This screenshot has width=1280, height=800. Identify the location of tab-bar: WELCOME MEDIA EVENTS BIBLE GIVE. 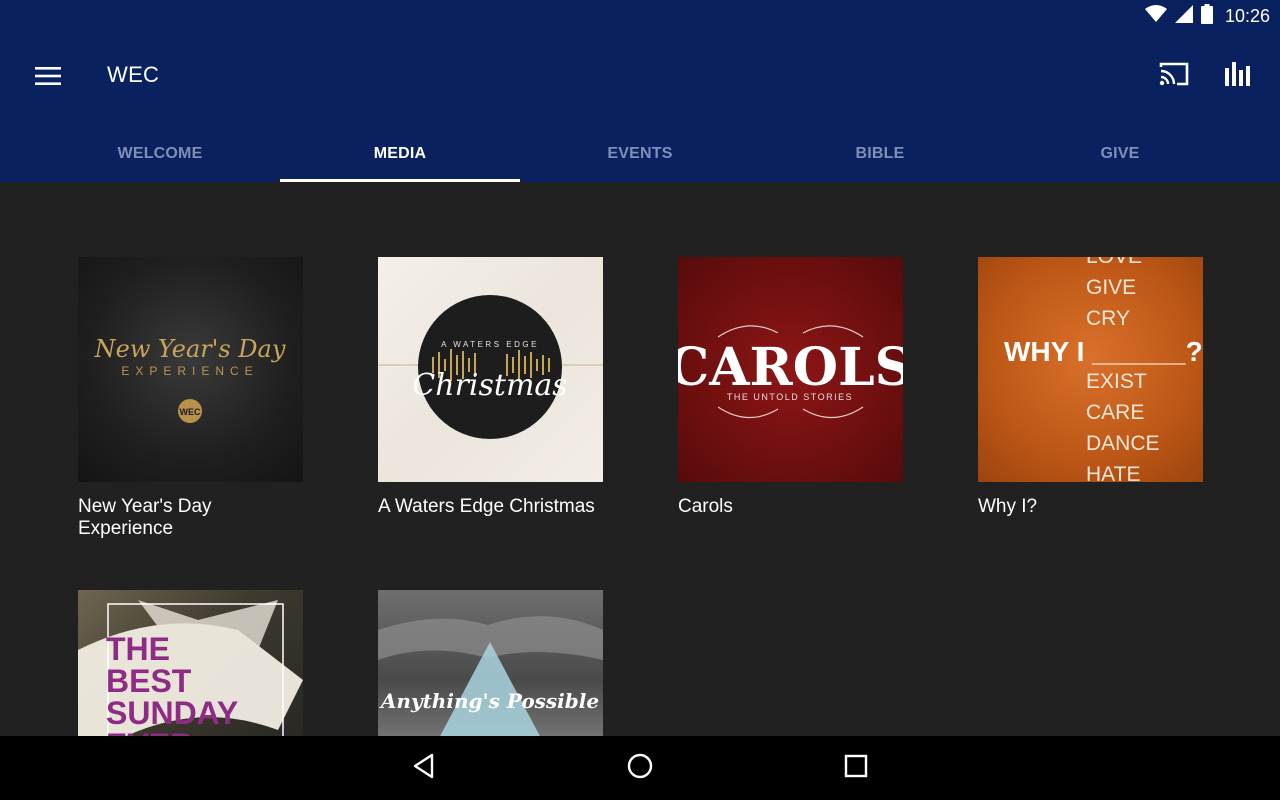
(640, 154).